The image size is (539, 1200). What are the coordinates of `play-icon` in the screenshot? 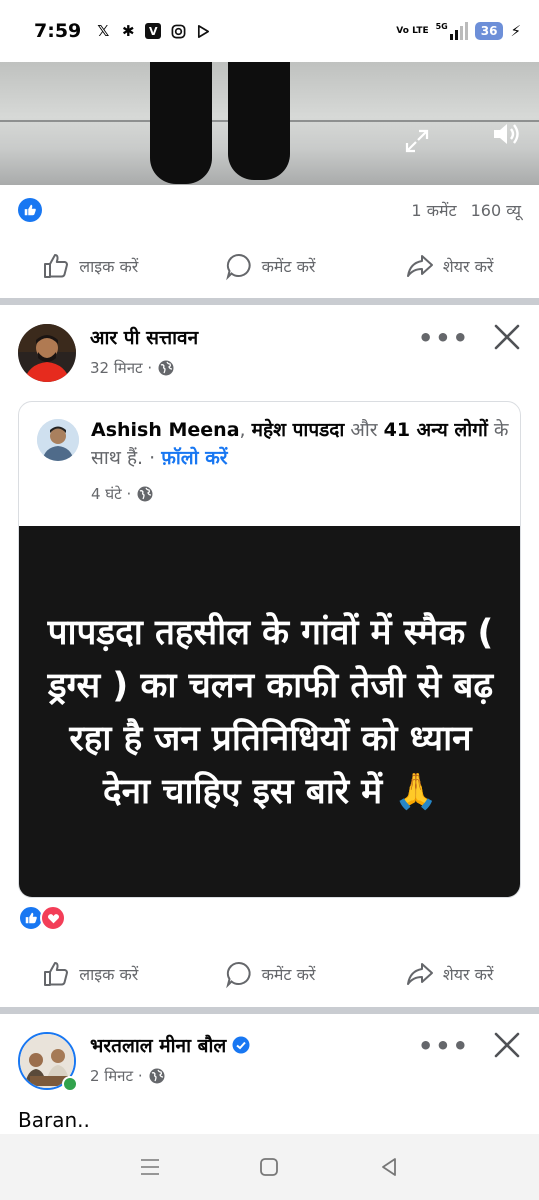 It's located at (203, 31).